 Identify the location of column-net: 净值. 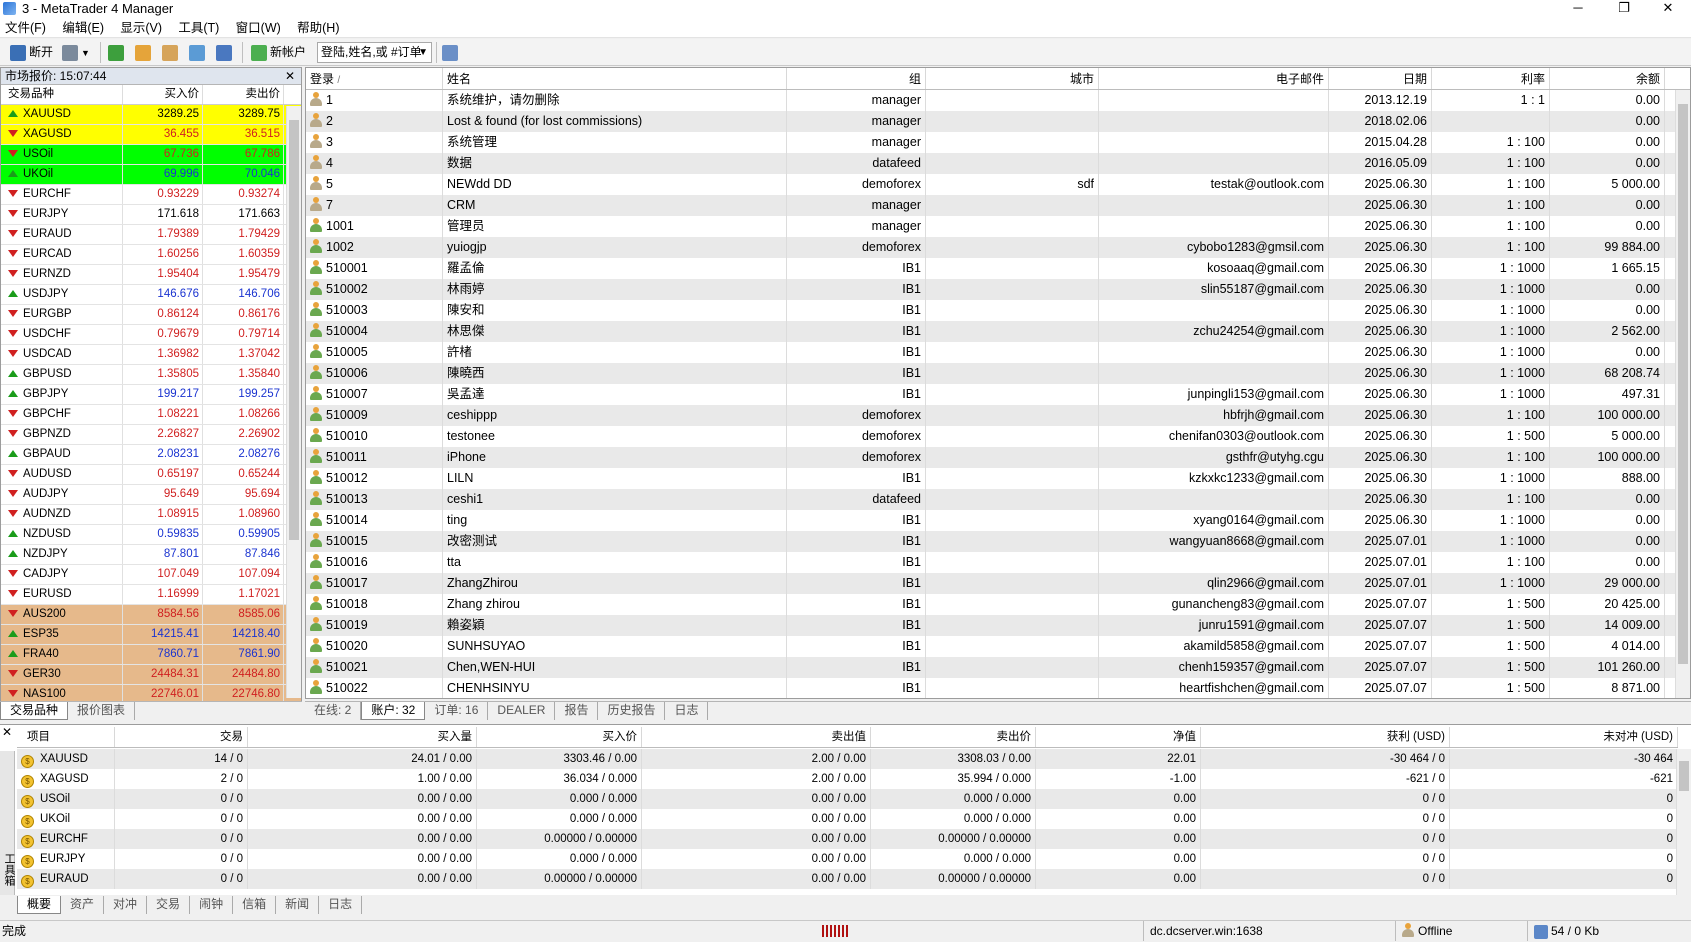
(1118, 737).